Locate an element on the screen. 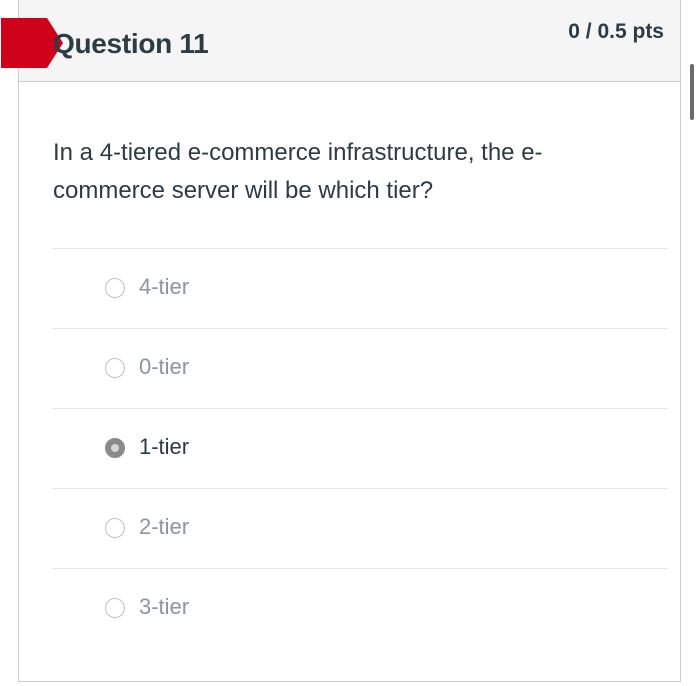 This screenshot has width=700, height=686. answer-option: 0-tier is located at coordinates (360, 368).